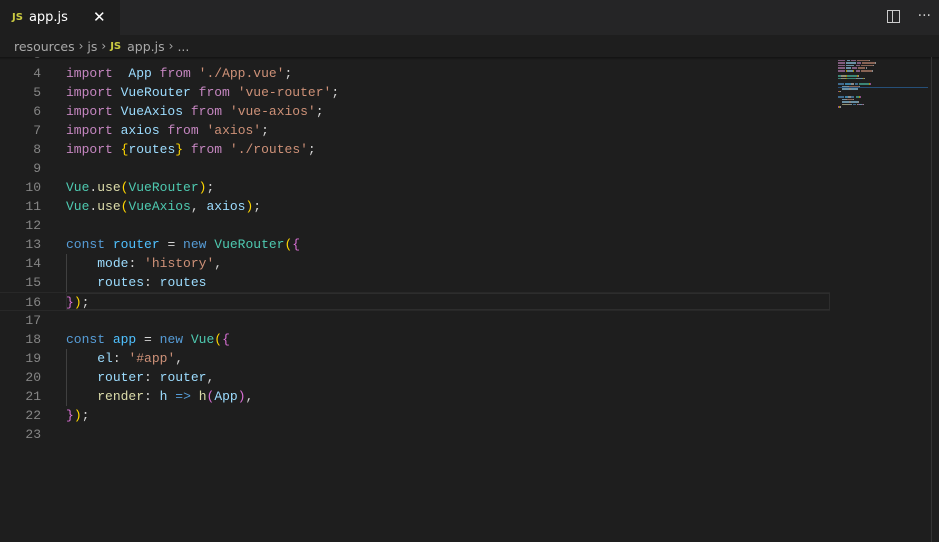 Image resolution: width=939 pixels, height=542 pixels. I want to click on code-line: 10 Vue.use(VueRouter);, so click(415, 187).